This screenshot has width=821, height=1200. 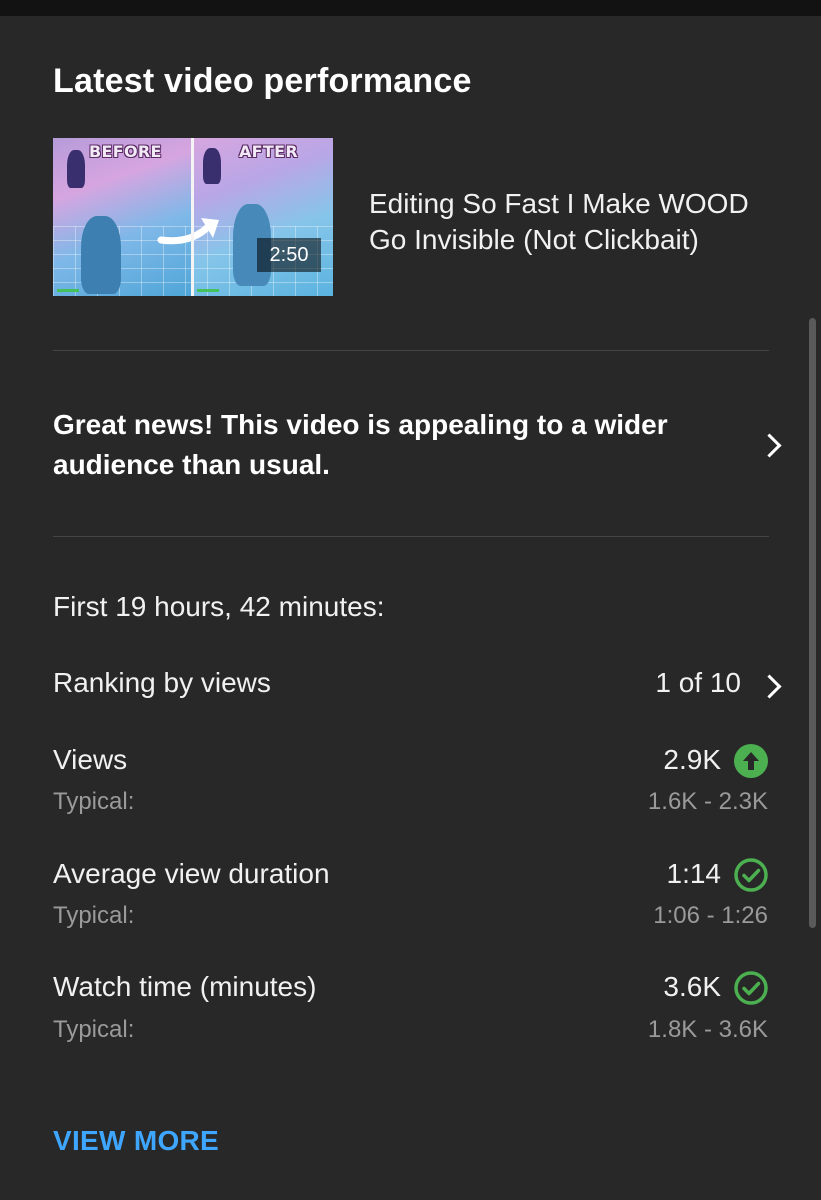 I want to click on thumbnail-health-bar-after, so click(x=208, y=290).